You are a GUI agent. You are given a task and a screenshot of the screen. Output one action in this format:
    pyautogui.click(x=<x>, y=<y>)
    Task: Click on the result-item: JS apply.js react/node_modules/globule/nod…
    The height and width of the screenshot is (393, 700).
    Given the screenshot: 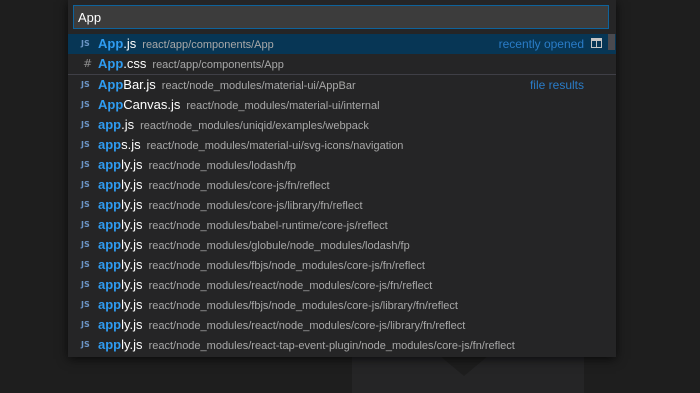 What is the action you would take?
    pyautogui.click(x=342, y=245)
    